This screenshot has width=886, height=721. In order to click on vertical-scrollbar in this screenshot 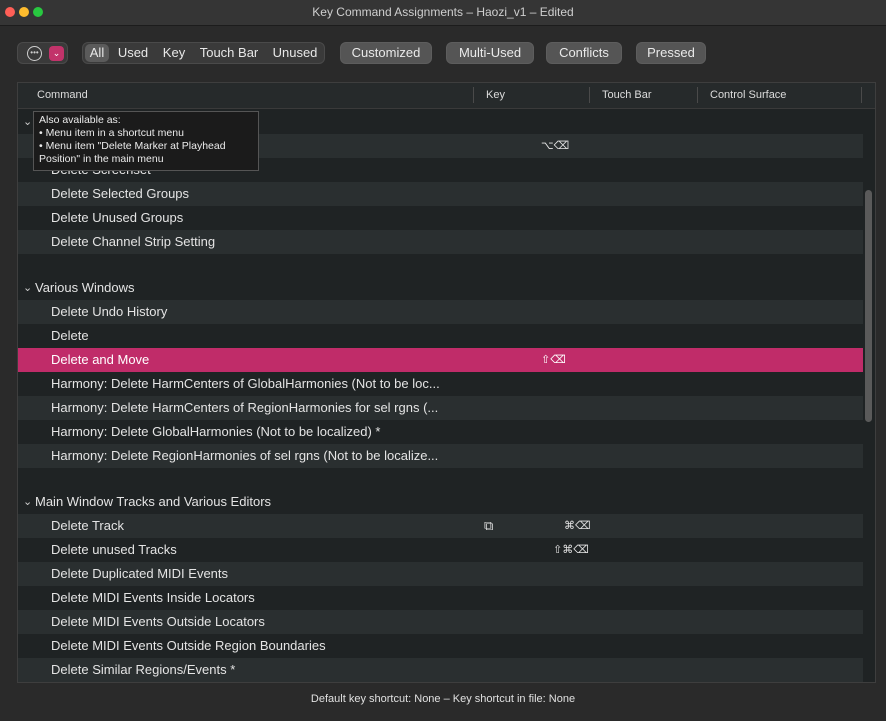, I will do `click(868, 396)`.